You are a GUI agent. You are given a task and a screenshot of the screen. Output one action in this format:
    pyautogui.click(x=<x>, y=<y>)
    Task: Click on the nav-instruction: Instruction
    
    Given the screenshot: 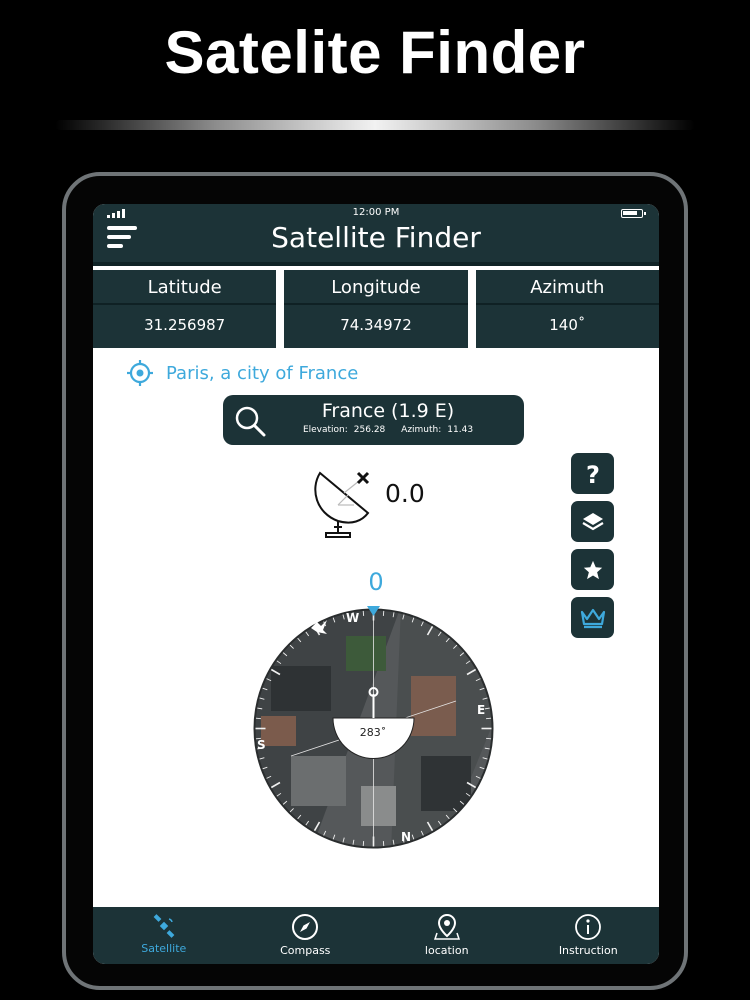 What is the action you would take?
    pyautogui.click(x=589, y=935)
    